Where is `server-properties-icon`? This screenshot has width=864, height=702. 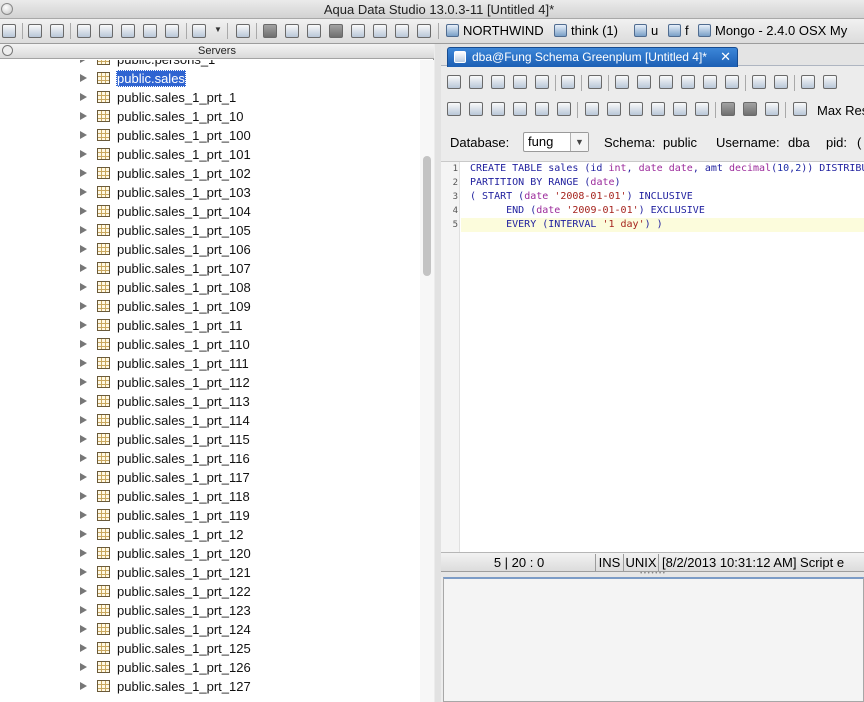
server-properties-icon is located at coordinates (57, 31).